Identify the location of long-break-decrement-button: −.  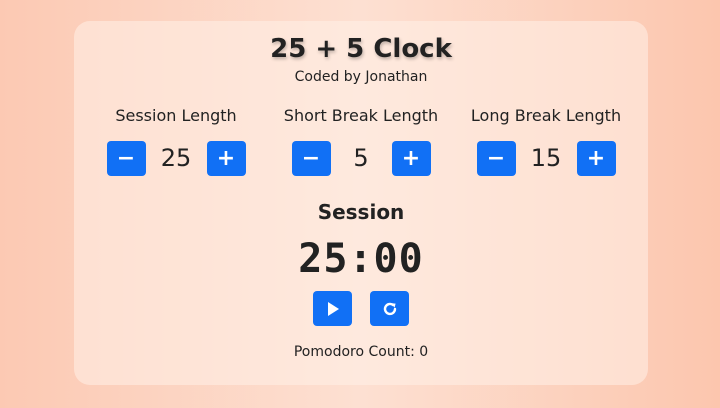
(496, 158).